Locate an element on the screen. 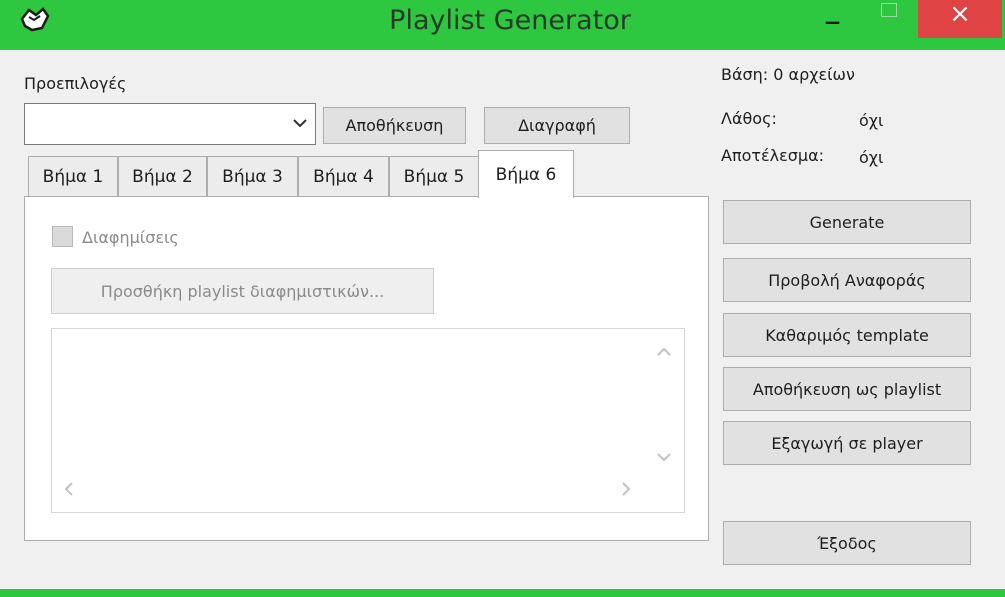  minimize-icon: – is located at coordinates (832, 21).